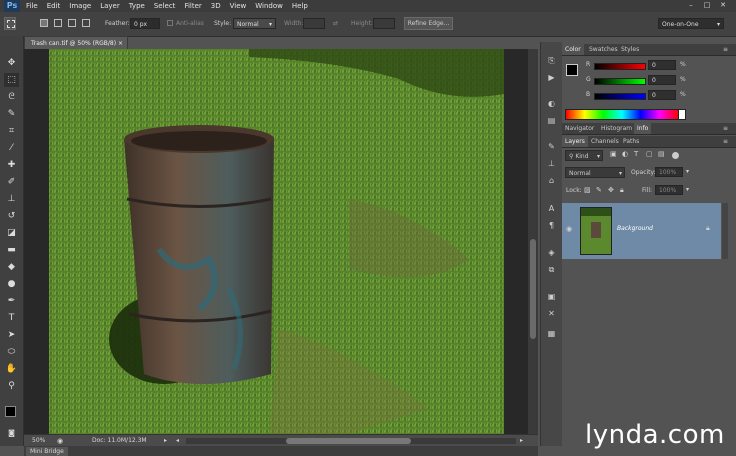  I want to click on clone-source-icon: ⊥, so click(551, 164).